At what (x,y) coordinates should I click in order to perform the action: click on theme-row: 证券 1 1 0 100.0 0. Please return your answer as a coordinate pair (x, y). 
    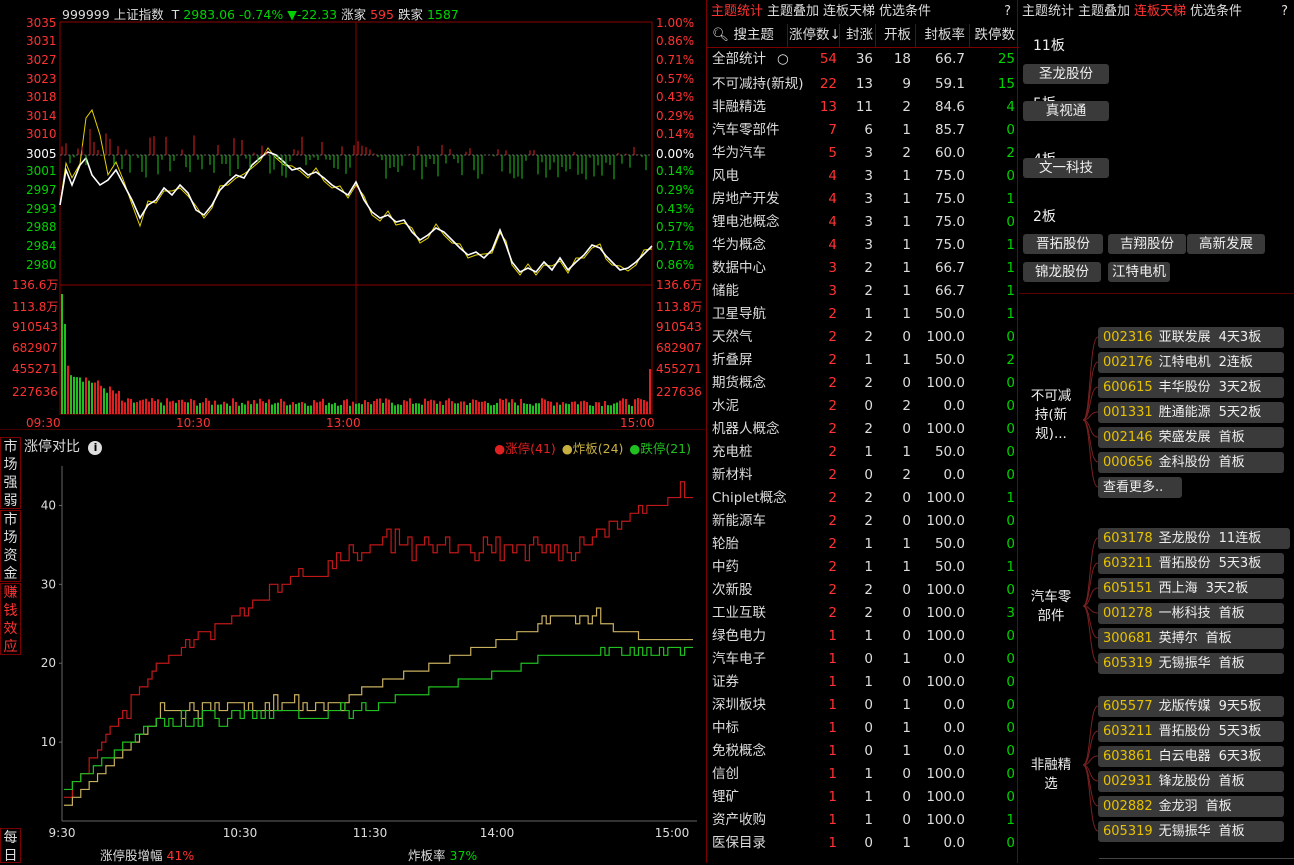
    Looking at the image, I should click on (863, 682).